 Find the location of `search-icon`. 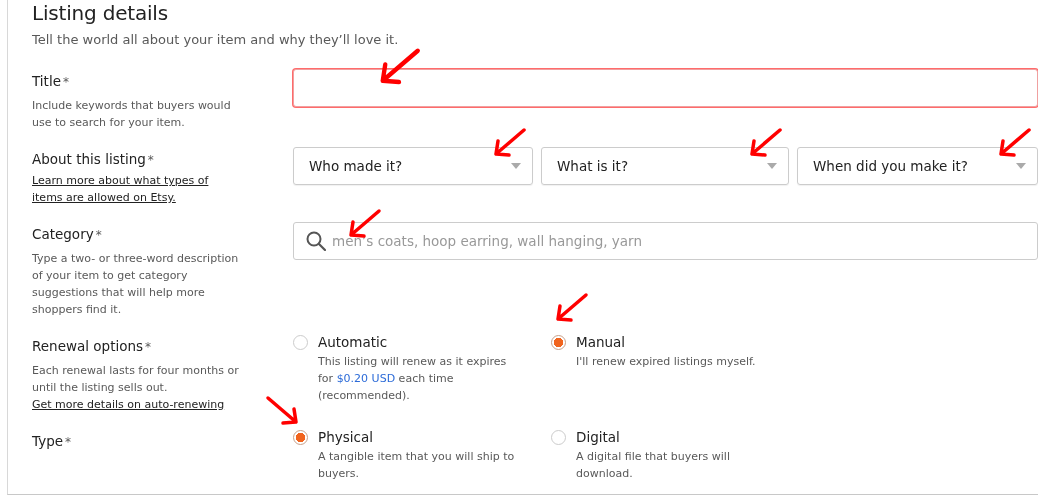

search-icon is located at coordinates (316, 241).